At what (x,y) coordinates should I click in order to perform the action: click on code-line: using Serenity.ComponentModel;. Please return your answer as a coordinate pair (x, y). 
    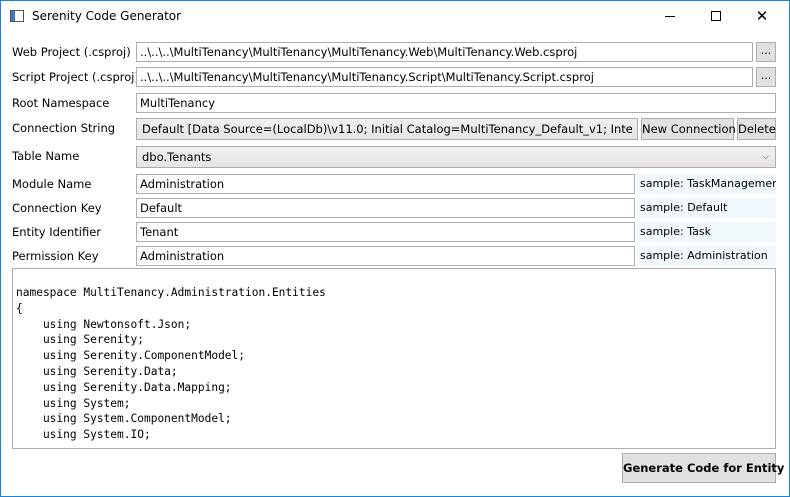
    Looking at the image, I should click on (131, 356).